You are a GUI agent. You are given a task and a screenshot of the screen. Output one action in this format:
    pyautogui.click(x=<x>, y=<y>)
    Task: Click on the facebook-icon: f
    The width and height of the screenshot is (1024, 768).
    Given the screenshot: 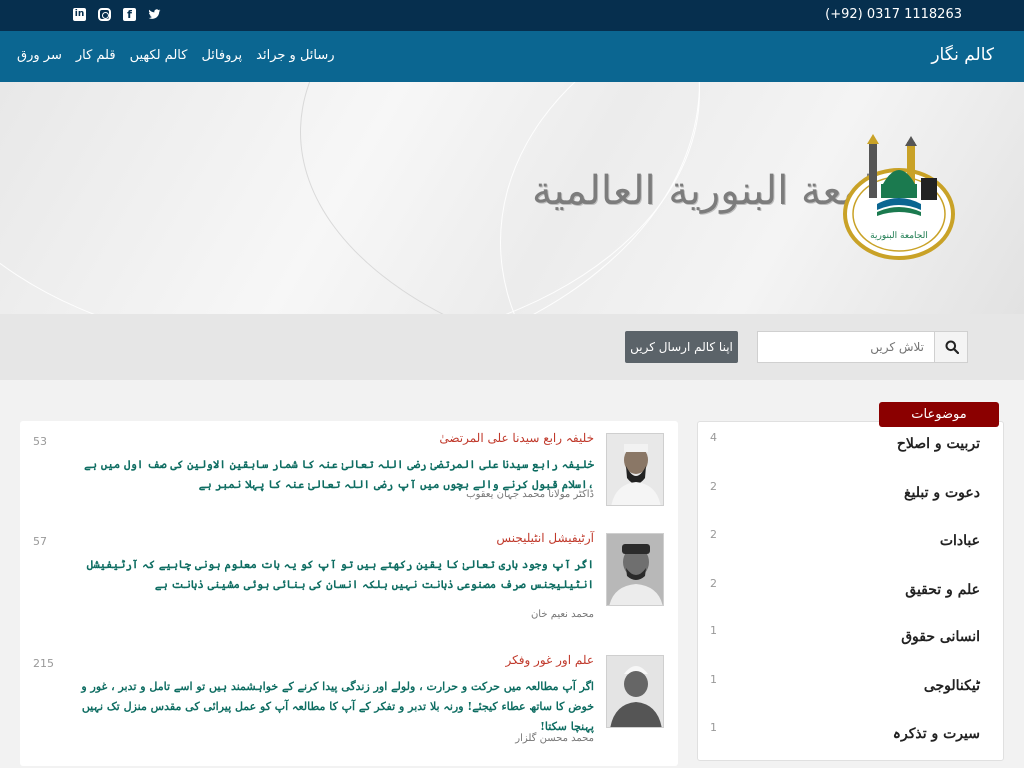 What is the action you would take?
    pyautogui.click(x=129, y=14)
    